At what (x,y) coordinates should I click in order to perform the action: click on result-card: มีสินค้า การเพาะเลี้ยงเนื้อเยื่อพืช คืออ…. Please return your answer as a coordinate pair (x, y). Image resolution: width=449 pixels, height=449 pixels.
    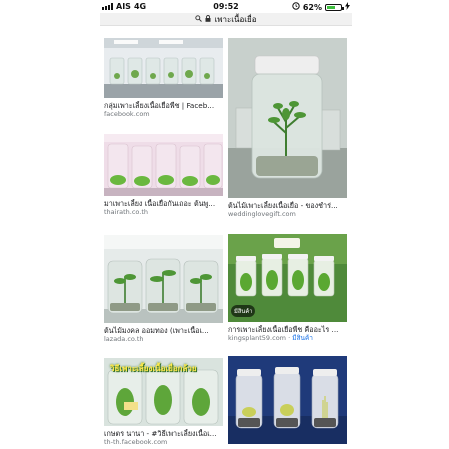
    Looking at the image, I should click on (287, 288).